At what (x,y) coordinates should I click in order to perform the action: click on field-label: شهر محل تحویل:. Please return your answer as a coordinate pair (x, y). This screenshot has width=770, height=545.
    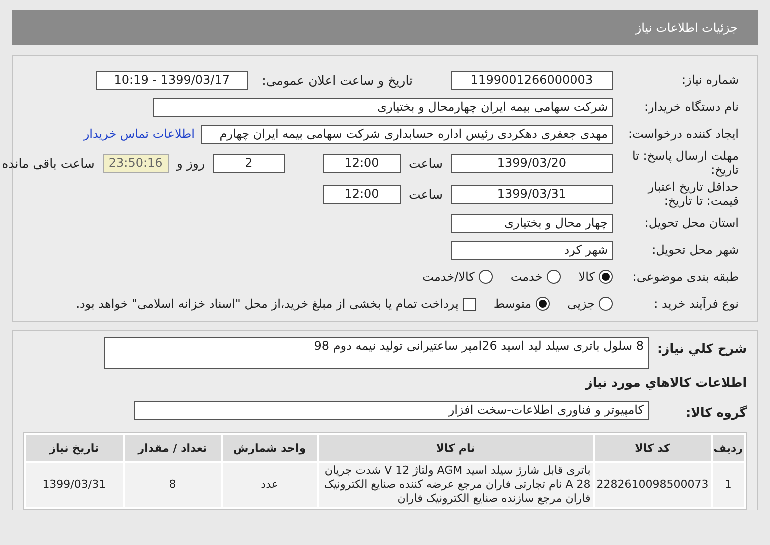
    Looking at the image, I should click on (695, 250).